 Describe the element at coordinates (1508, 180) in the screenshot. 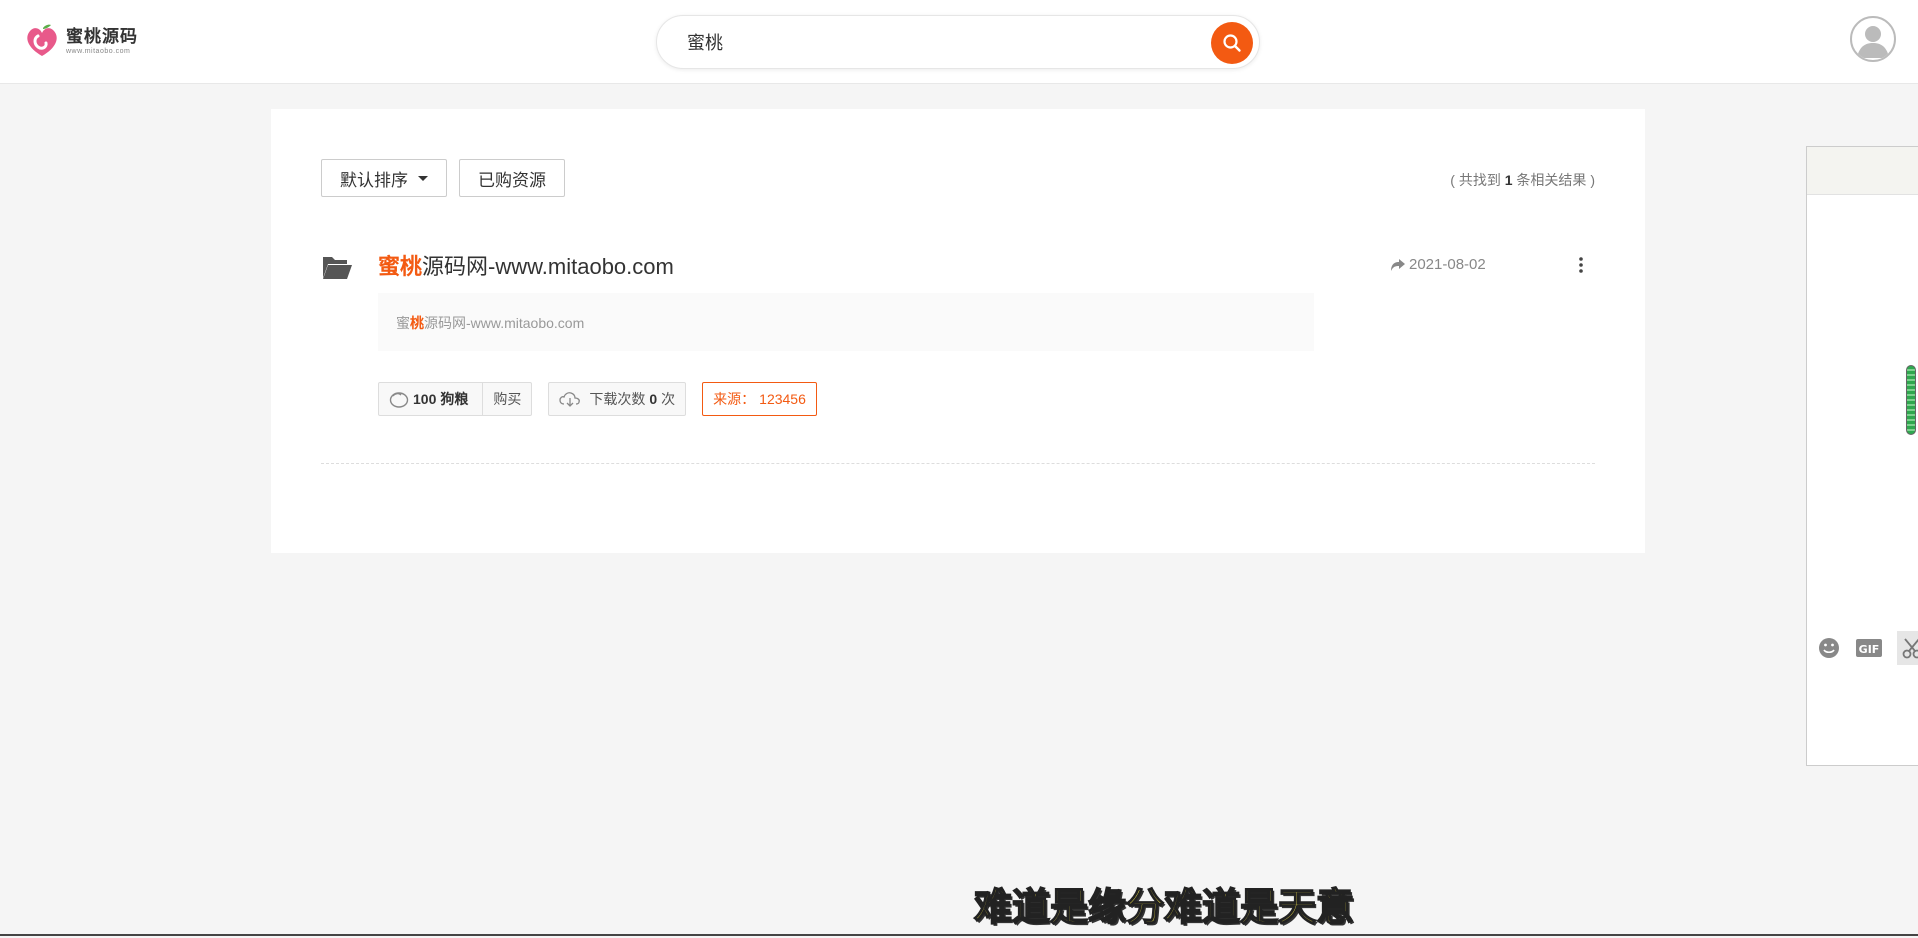

I see `result-count-number: 1` at that location.